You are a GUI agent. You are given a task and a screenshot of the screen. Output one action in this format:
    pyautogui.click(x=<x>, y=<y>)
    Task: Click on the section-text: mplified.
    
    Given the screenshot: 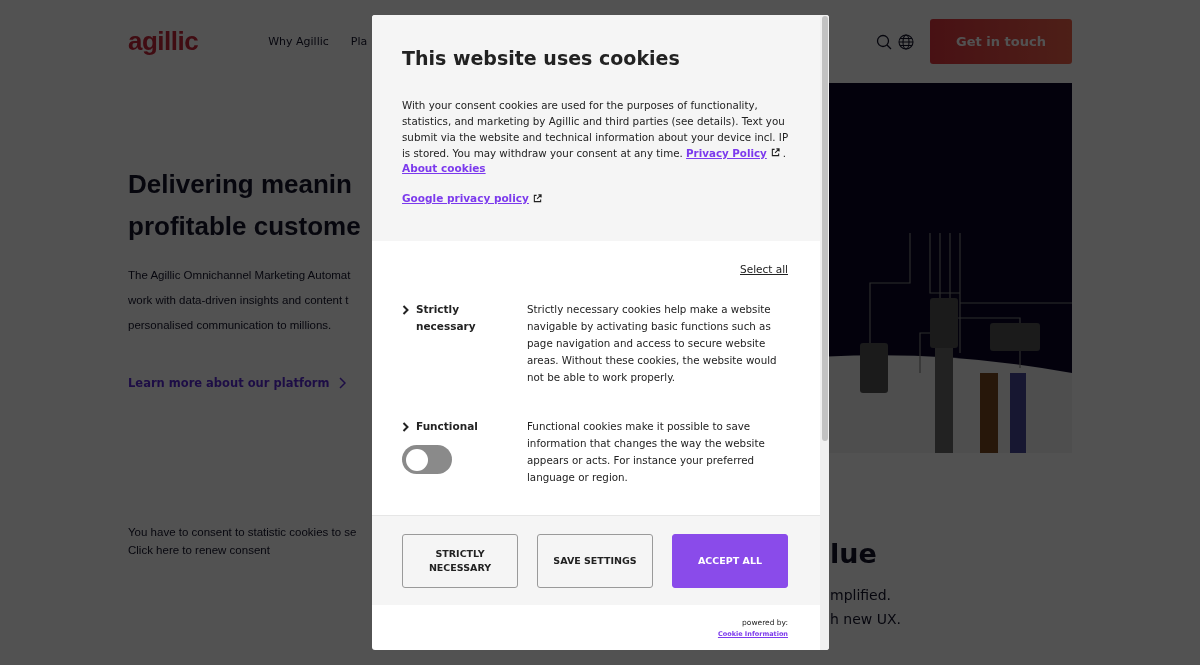 What is the action you would take?
    pyautogui.click(x=861, y=595)
    